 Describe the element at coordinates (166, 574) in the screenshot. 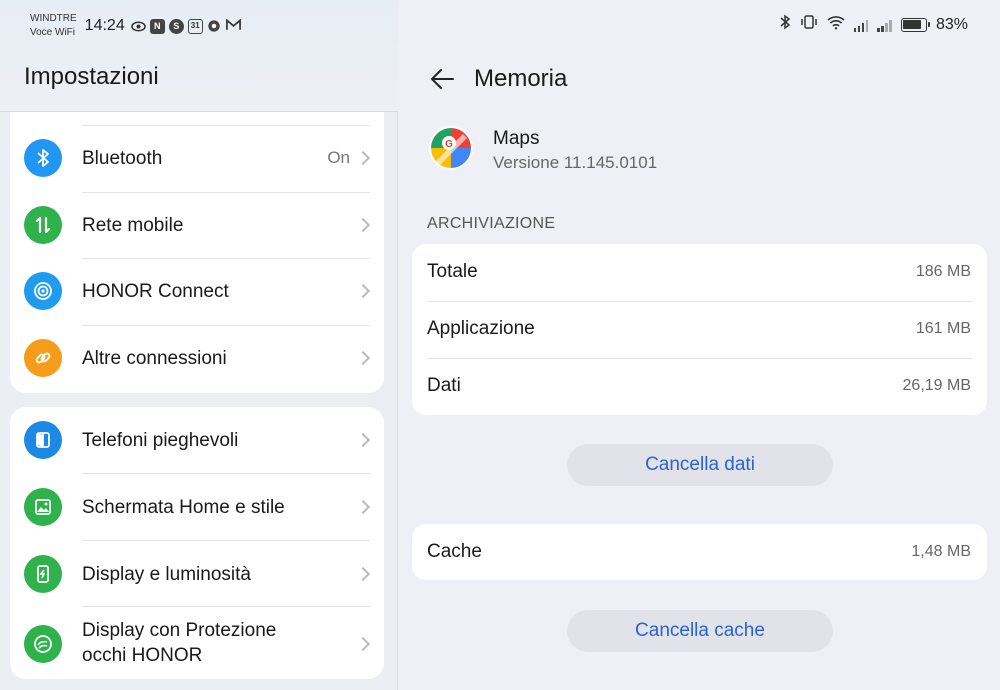

I see `settings-item-label: Display e luminosità` at that location.